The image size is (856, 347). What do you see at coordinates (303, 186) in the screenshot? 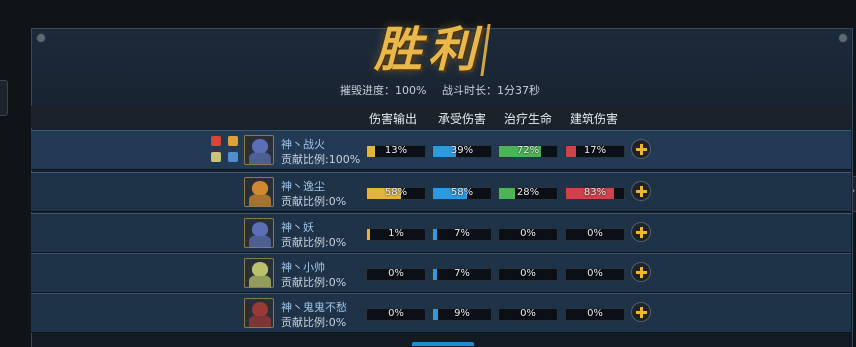
I see `player-name: 神丶逸尘` at bounding box center [303, 186].